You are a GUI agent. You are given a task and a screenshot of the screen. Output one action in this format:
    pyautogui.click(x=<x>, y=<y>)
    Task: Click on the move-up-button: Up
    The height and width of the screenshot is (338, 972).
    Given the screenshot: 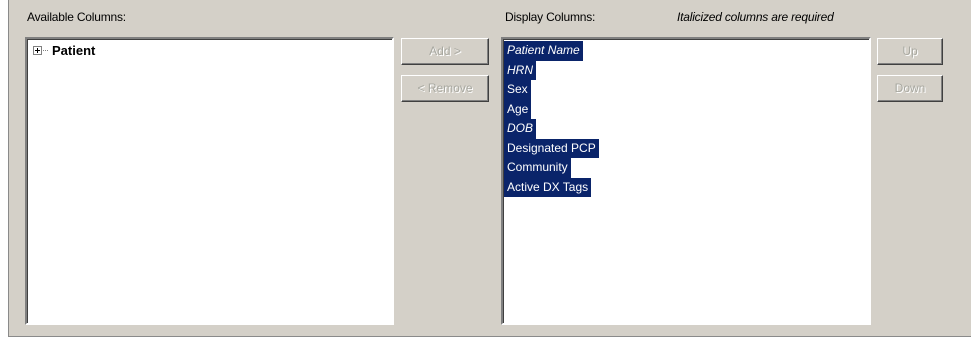 What is the action you would take?
    pyautogui.click(x=910, y=51)
    